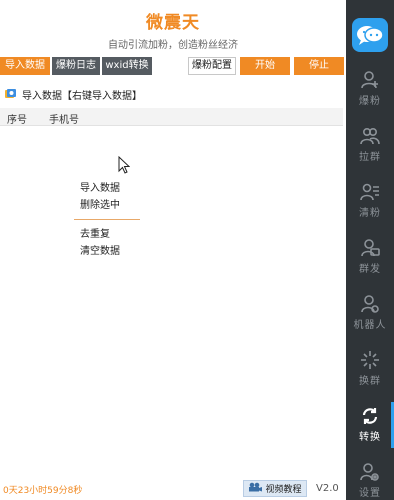  I want to click on stop-button: 停止, so click(319, 66).